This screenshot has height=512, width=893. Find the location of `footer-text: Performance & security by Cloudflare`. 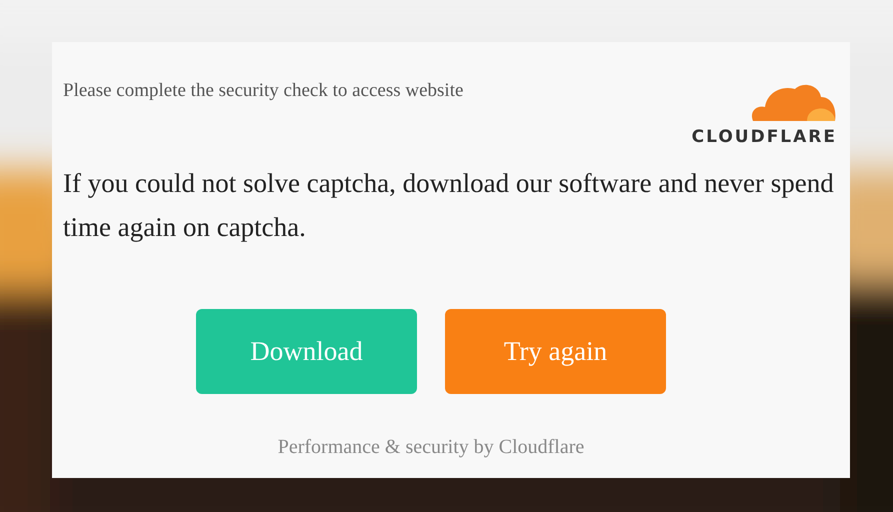

footer-text: Performance & security by Cloudflare is located at coordinates (431, 447).